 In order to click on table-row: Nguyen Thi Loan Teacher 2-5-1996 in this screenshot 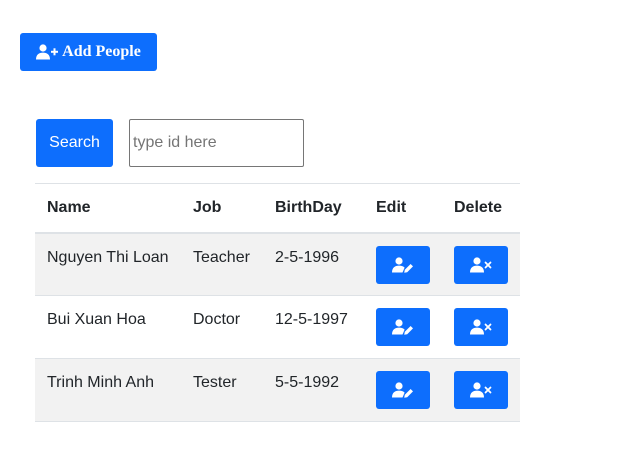, I will do `click(277, 264)`.